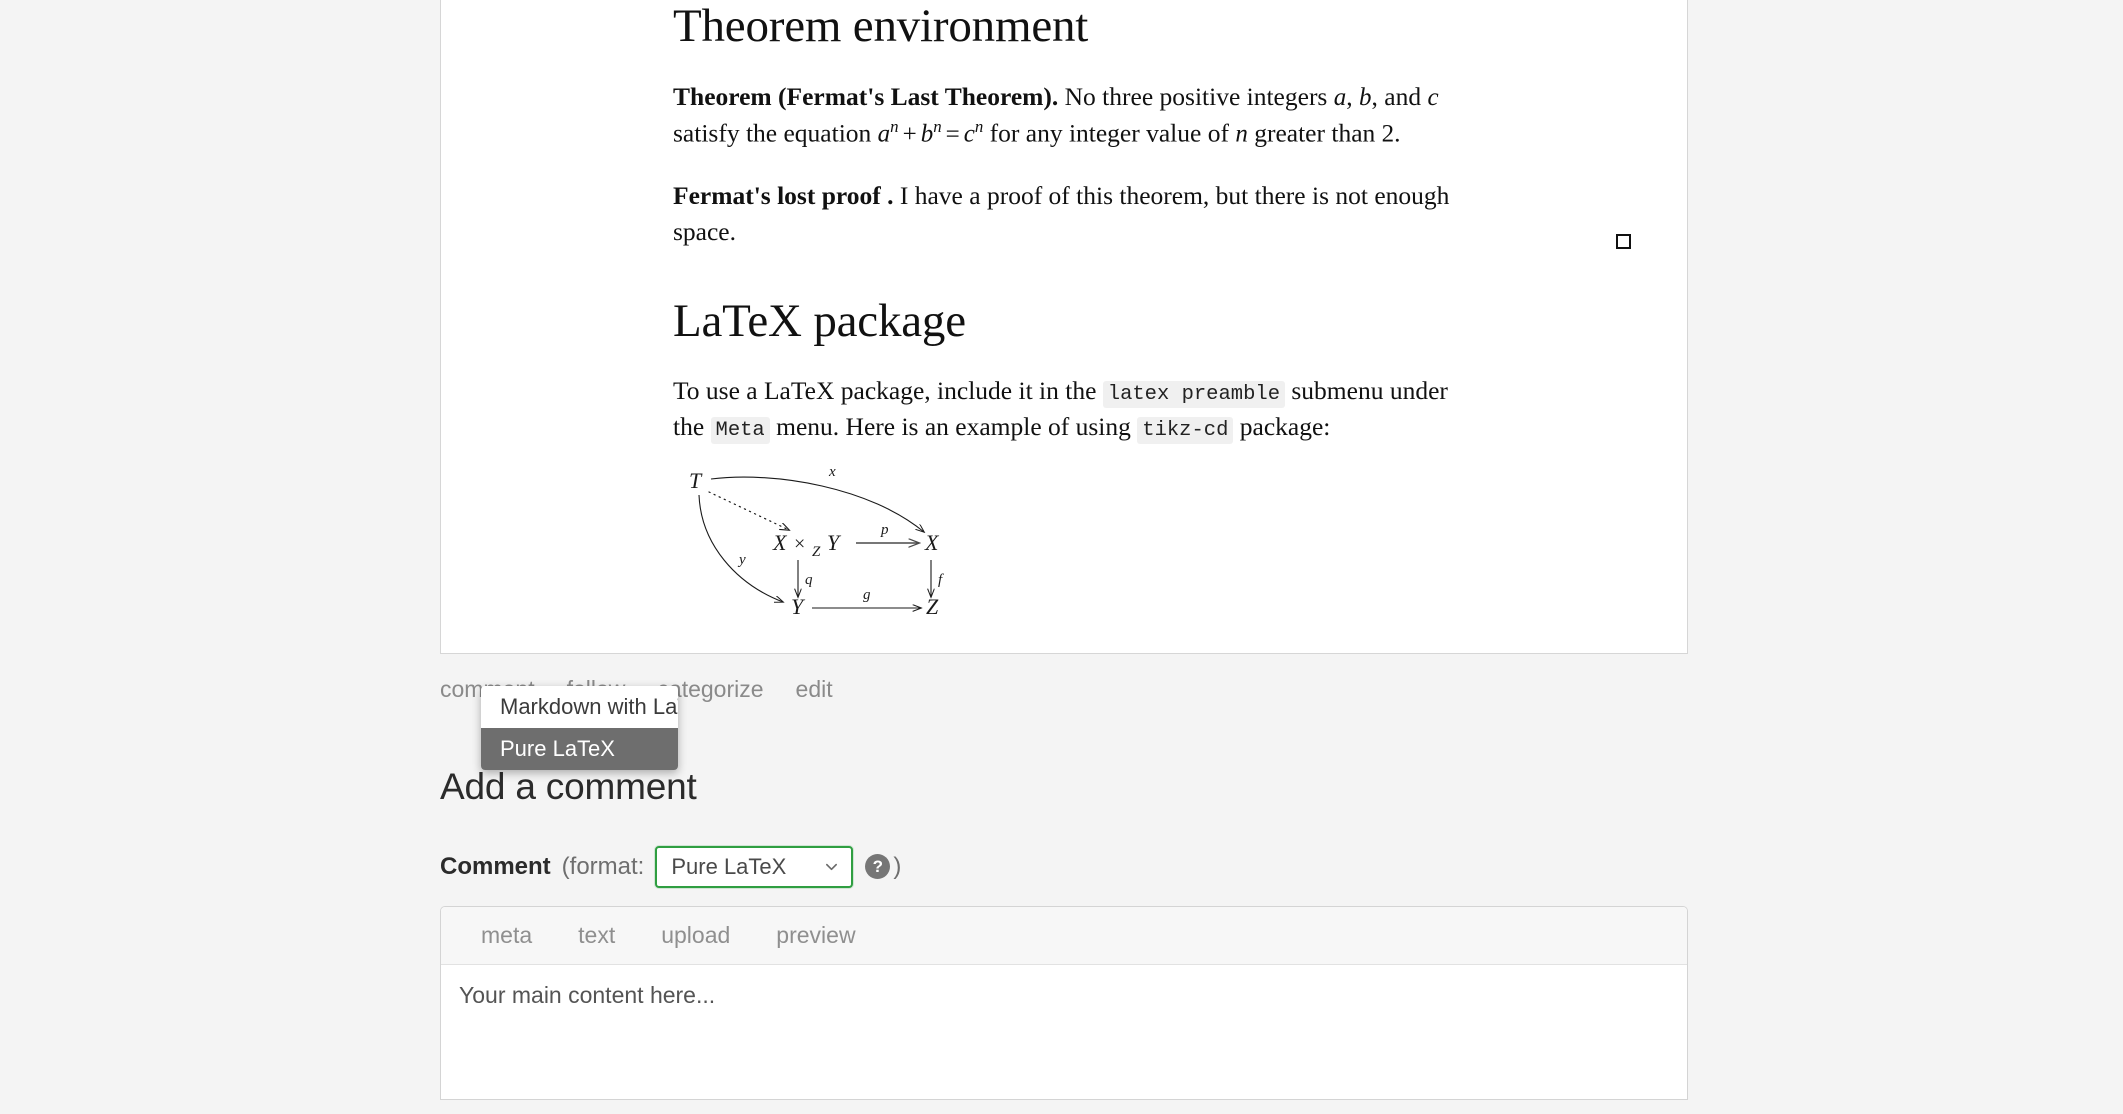 The width and height of the screenshot is (2123, 1114). I want to click on comment-format-dropdown: Markdown with LaTeX Pure LaTeX, so click(579, 728).